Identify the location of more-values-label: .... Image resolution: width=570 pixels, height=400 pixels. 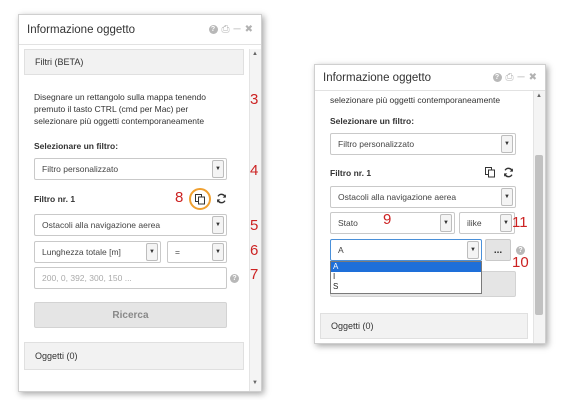
(498, 250).